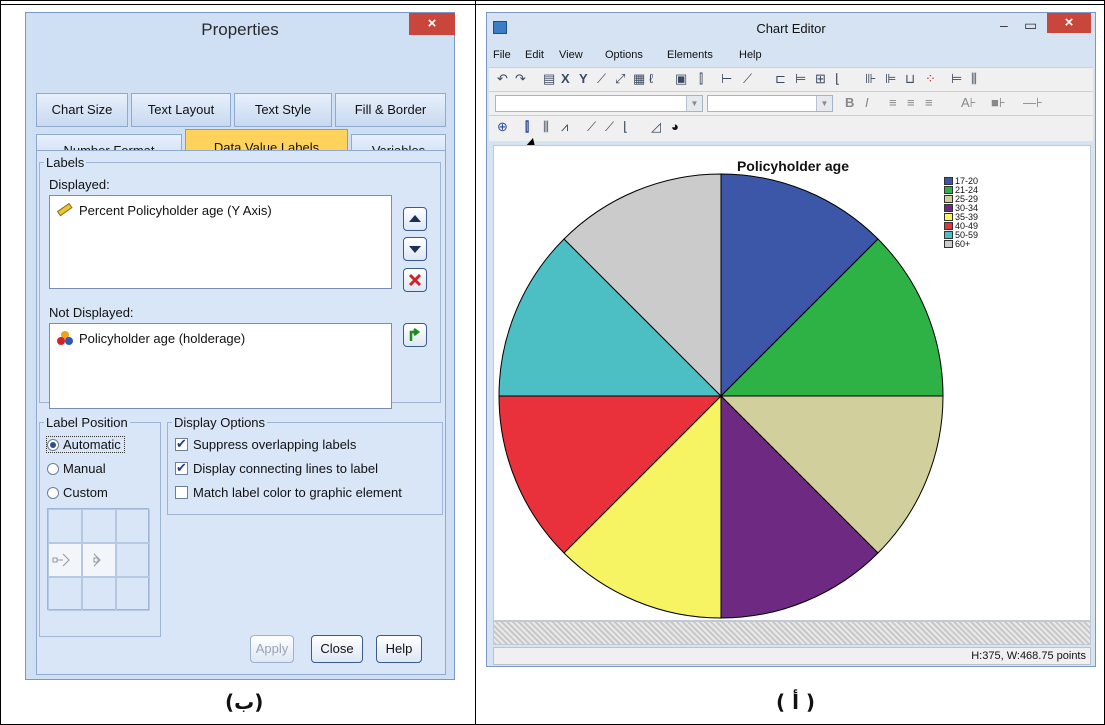 The width and height of the screenshot is (1105, 725). Describe the element at coordinates (84, 468) in the screenshot. I see `radio-label: Manual` at that location.